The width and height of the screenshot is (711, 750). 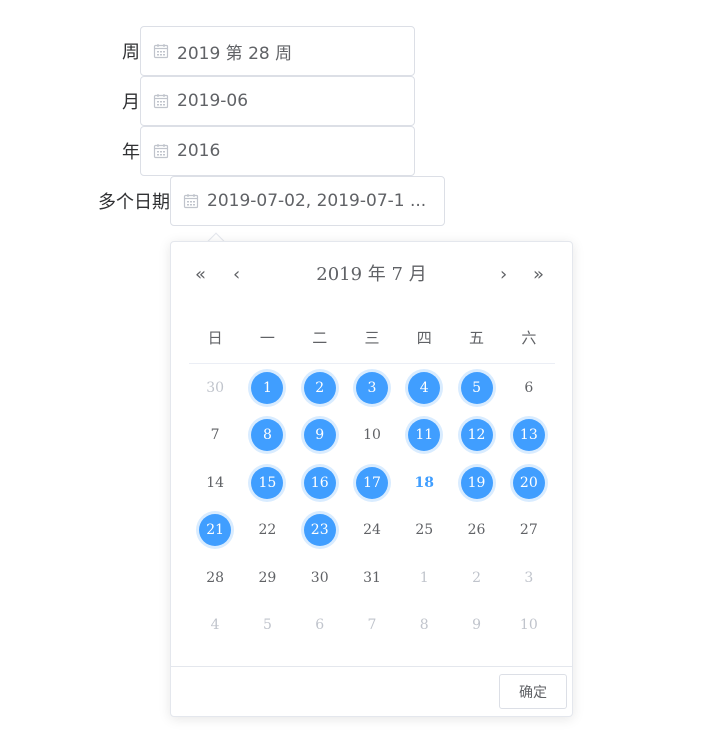 I want to click on week-row: 30 1 2 3 4 5 6, so click(x=372, y=388).